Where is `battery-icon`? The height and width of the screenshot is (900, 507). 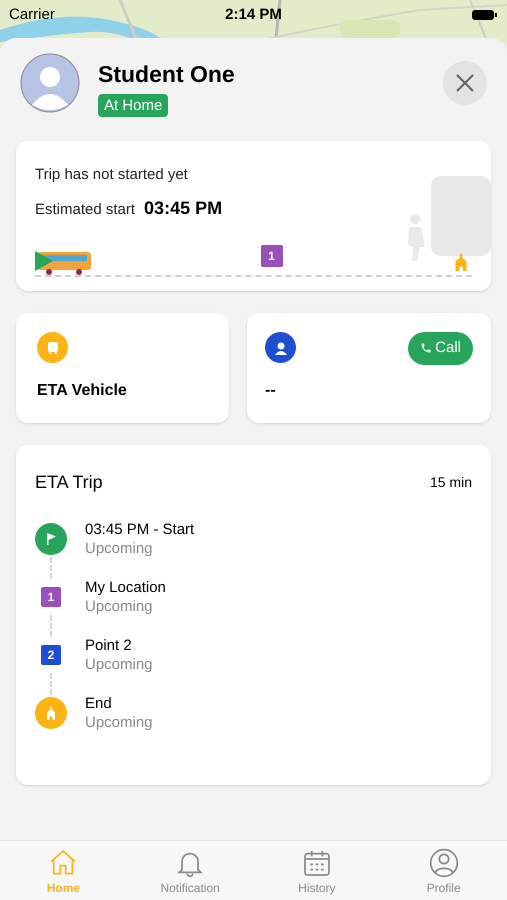 battery-icon is located at coordinates (485, 15).